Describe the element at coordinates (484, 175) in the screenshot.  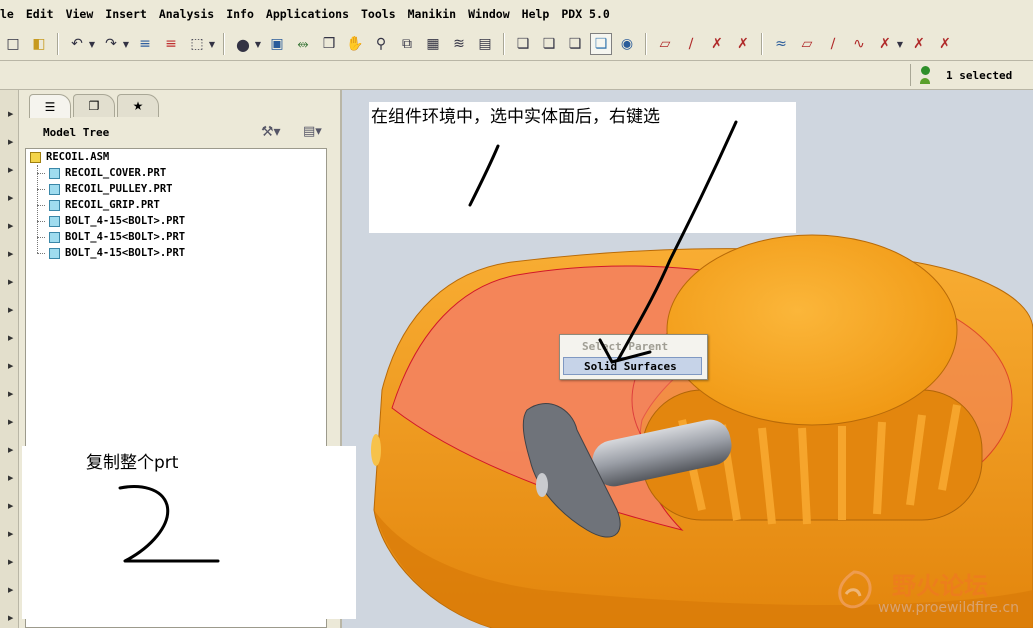
I see `handwritten-digit-1-mark` at that location.